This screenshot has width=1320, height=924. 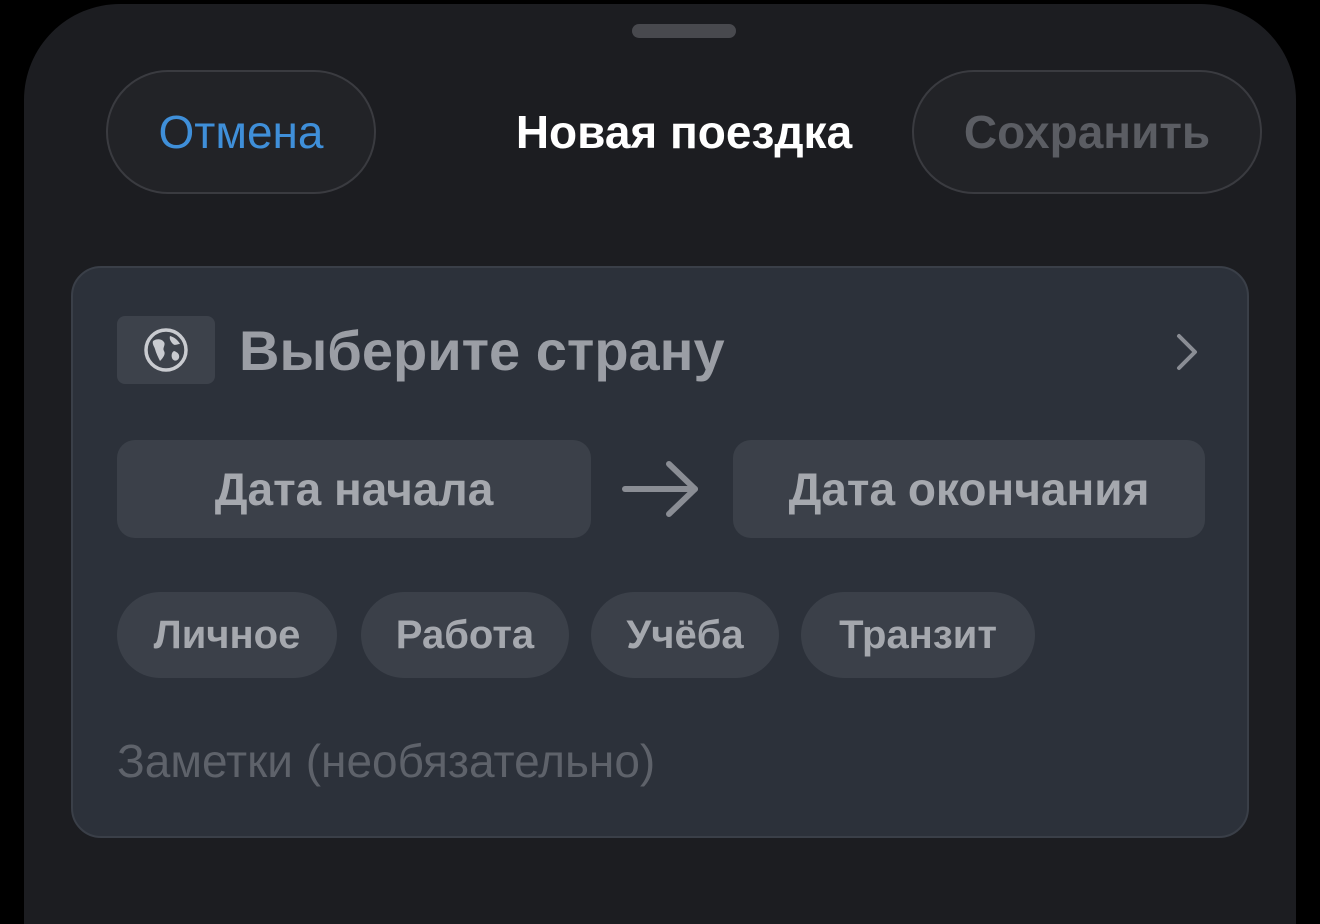 I want to click on cancel-button: Отмена, so click(x=241, y=132).